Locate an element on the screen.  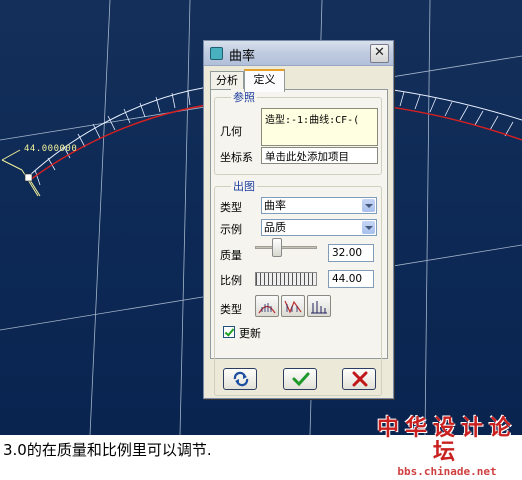
dimension-value: 44.000000 is located at coordinates (51, 149).